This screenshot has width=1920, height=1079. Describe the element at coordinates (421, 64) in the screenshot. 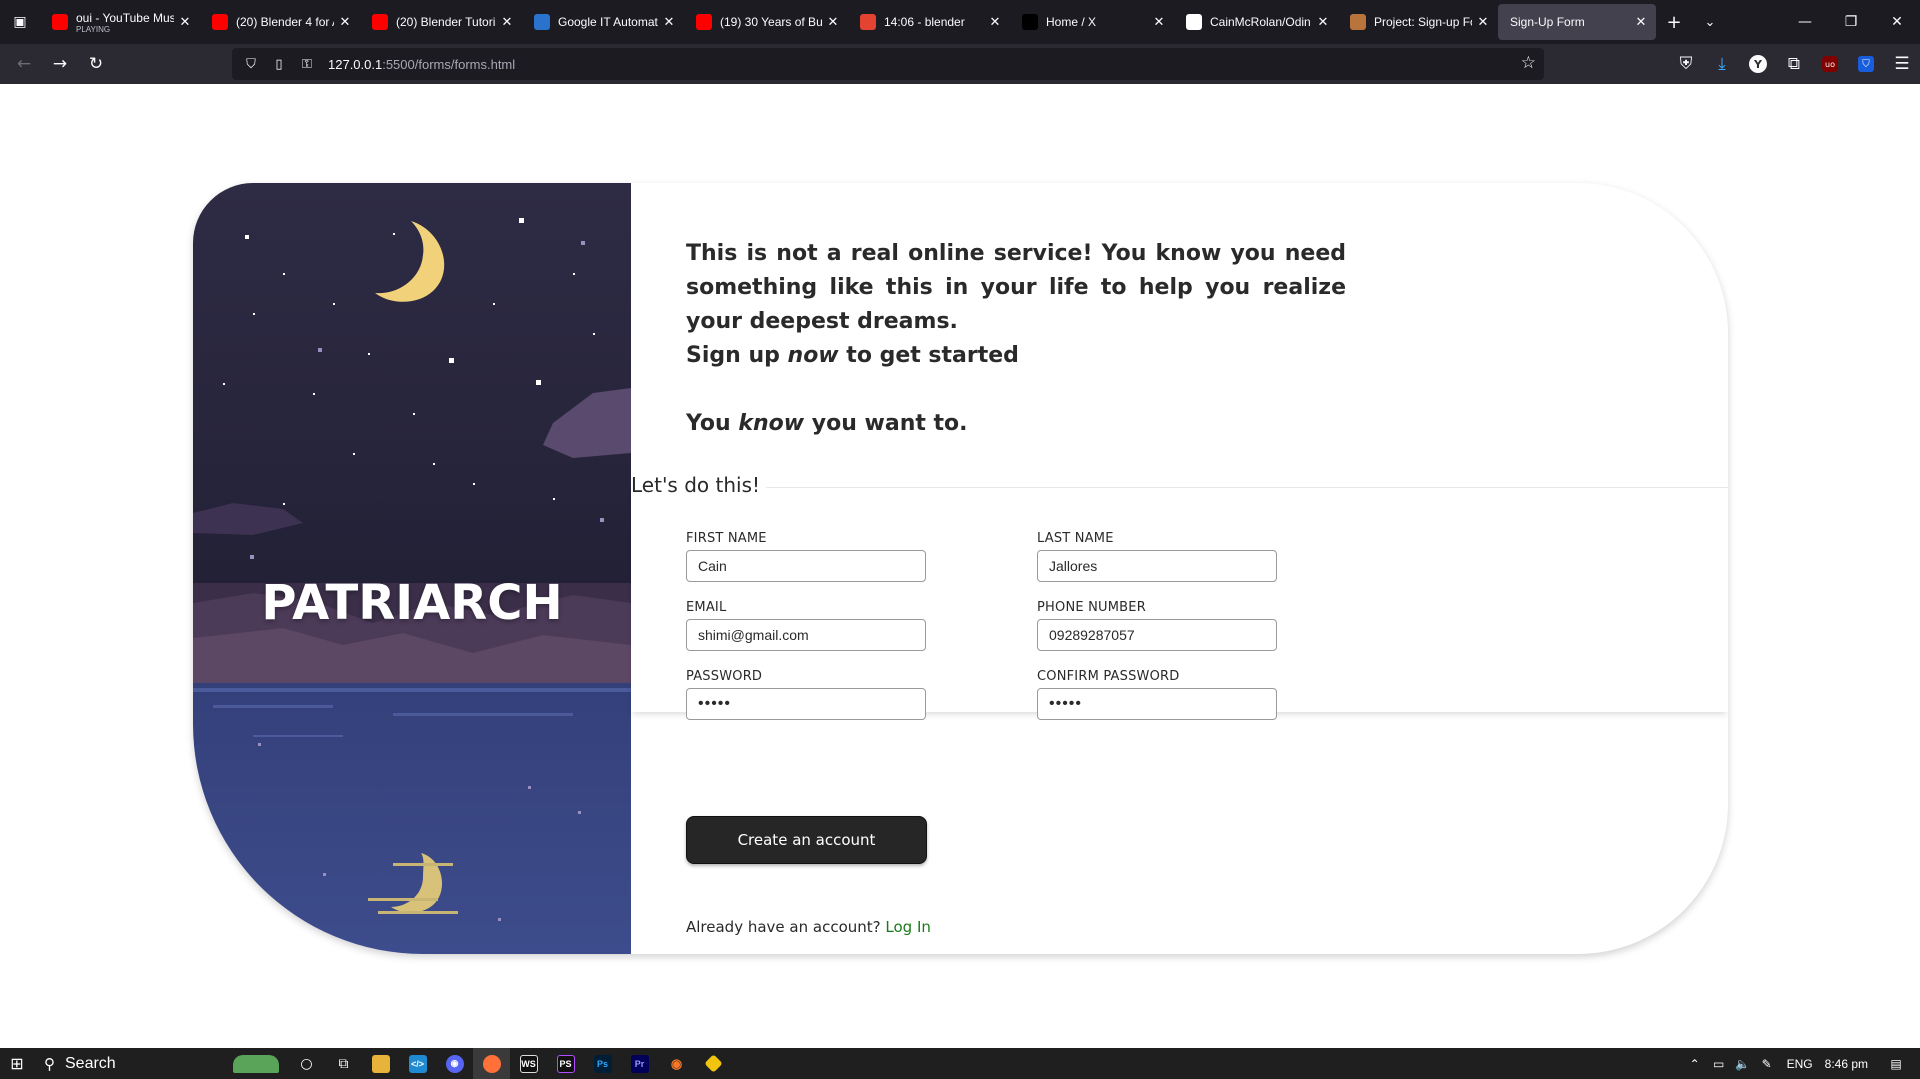

I see `url-text: 127.0.0.1:5500/forms/forms.html` at that location.